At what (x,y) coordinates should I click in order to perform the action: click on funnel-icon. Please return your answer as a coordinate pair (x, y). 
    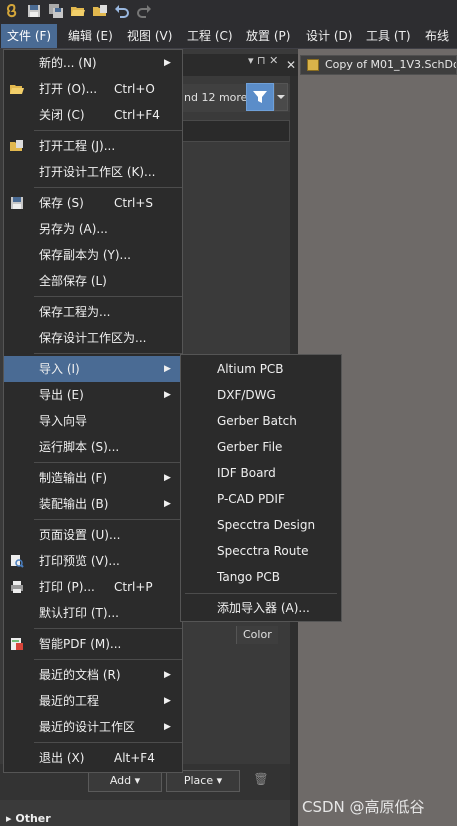
    Looking at the image, I should click on (260, 97).